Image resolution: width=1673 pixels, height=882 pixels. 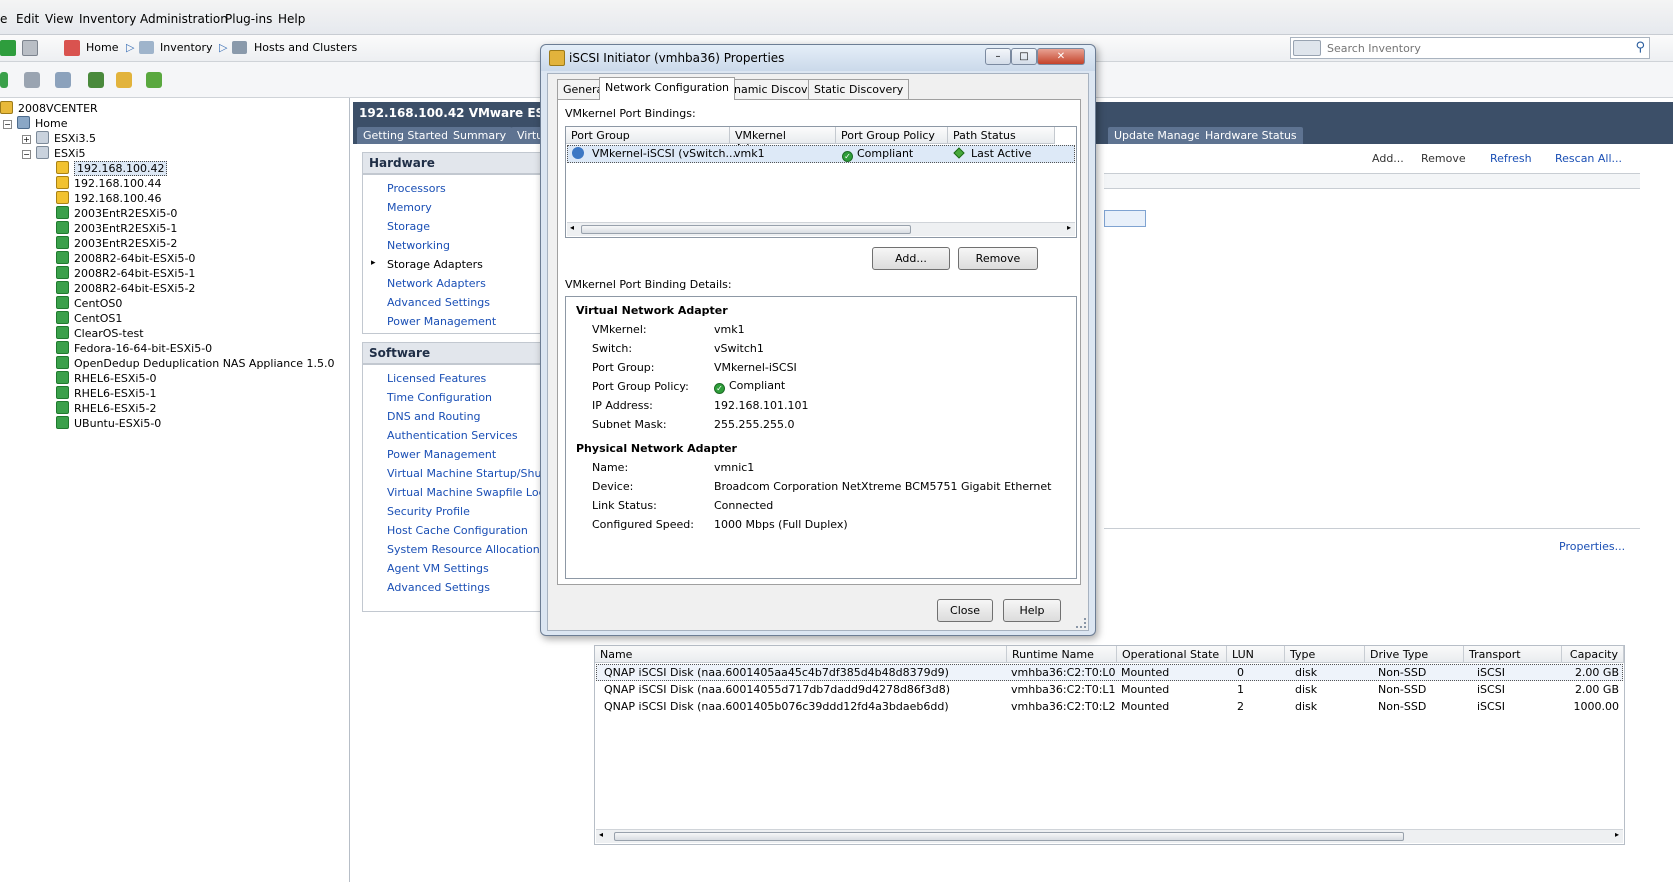 I want to click on maximize-button: □, so click(x=1024, y=56).